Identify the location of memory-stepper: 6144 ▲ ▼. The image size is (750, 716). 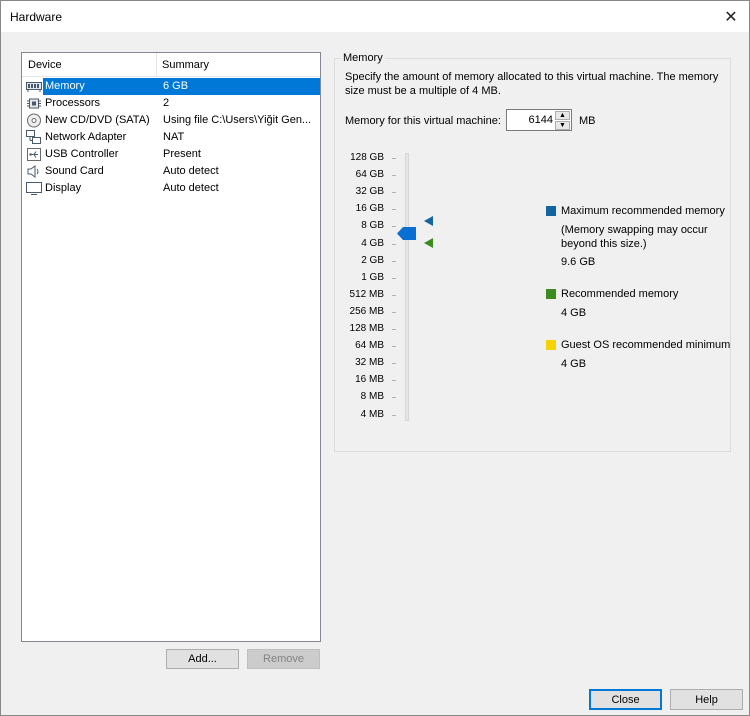
(539, 120).